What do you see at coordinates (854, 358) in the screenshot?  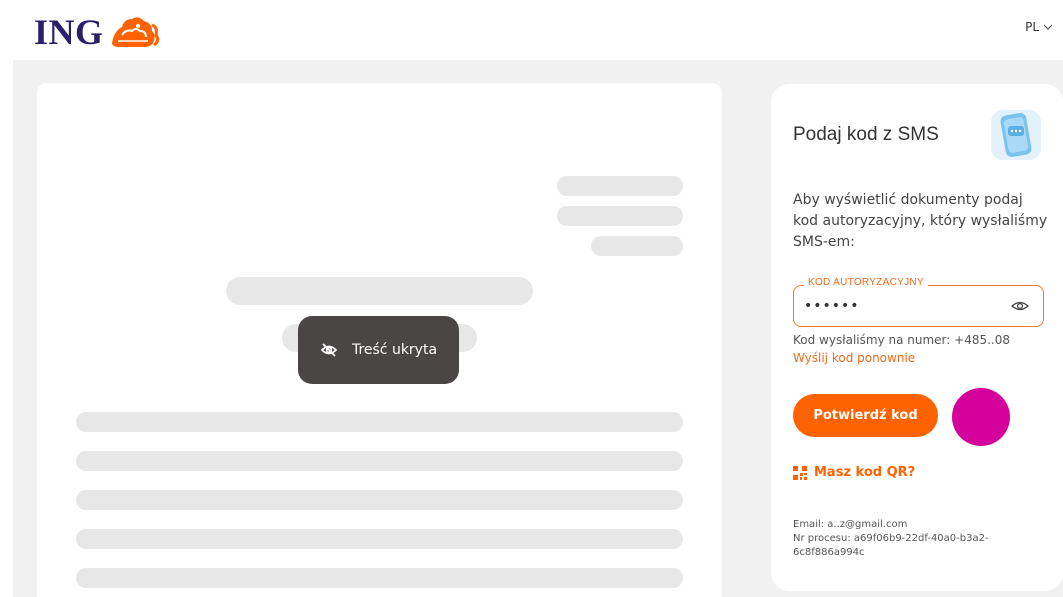 I see `resend-code-link: Wyślij kod ponownie` at bounding box center [854, 358].